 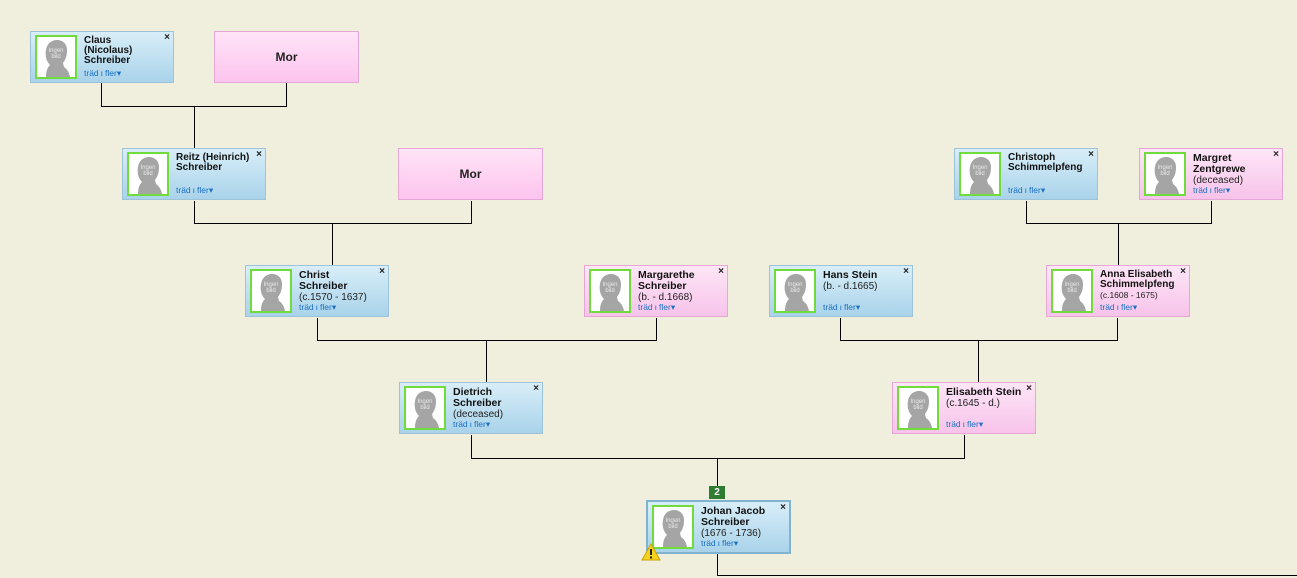 What do you see at coordinates (973, 403) in the screenshot?
I see `person-dates: (c.1645 - d.)` at bounding box center [973, 403].